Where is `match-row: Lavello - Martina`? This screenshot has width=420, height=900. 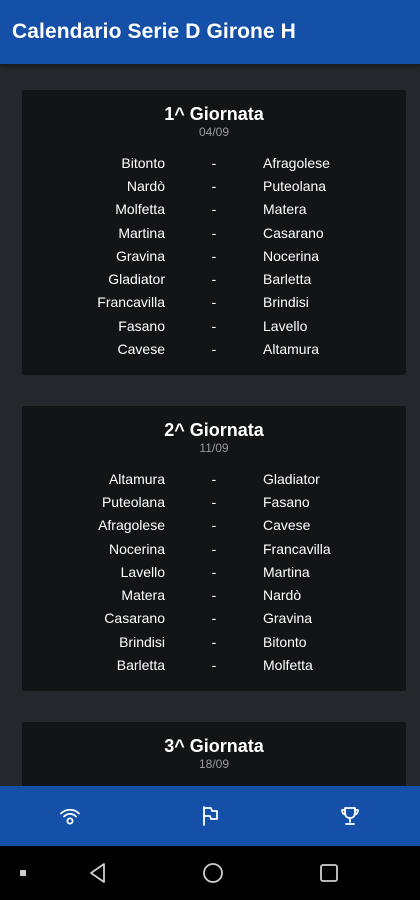 match-row: Lavello - Martina is located at coordinates (214, 571).